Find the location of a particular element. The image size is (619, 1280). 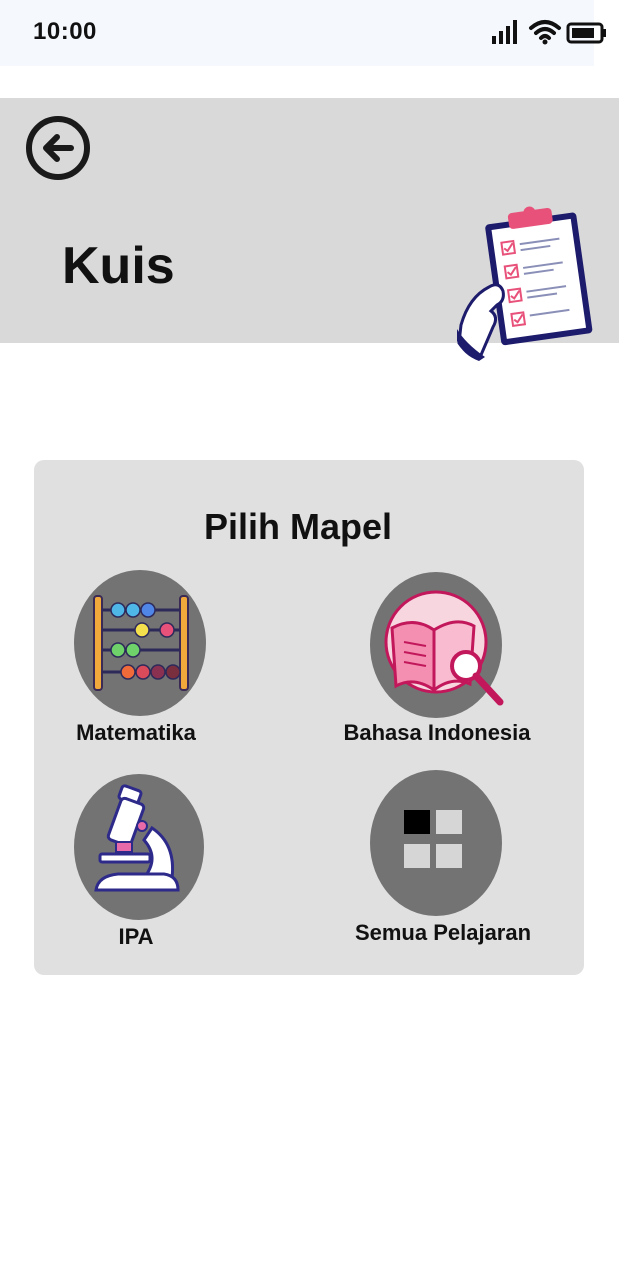

subject-bahasa-indonesia: Bahasa Indonesia is located at coordinates (440, 660).